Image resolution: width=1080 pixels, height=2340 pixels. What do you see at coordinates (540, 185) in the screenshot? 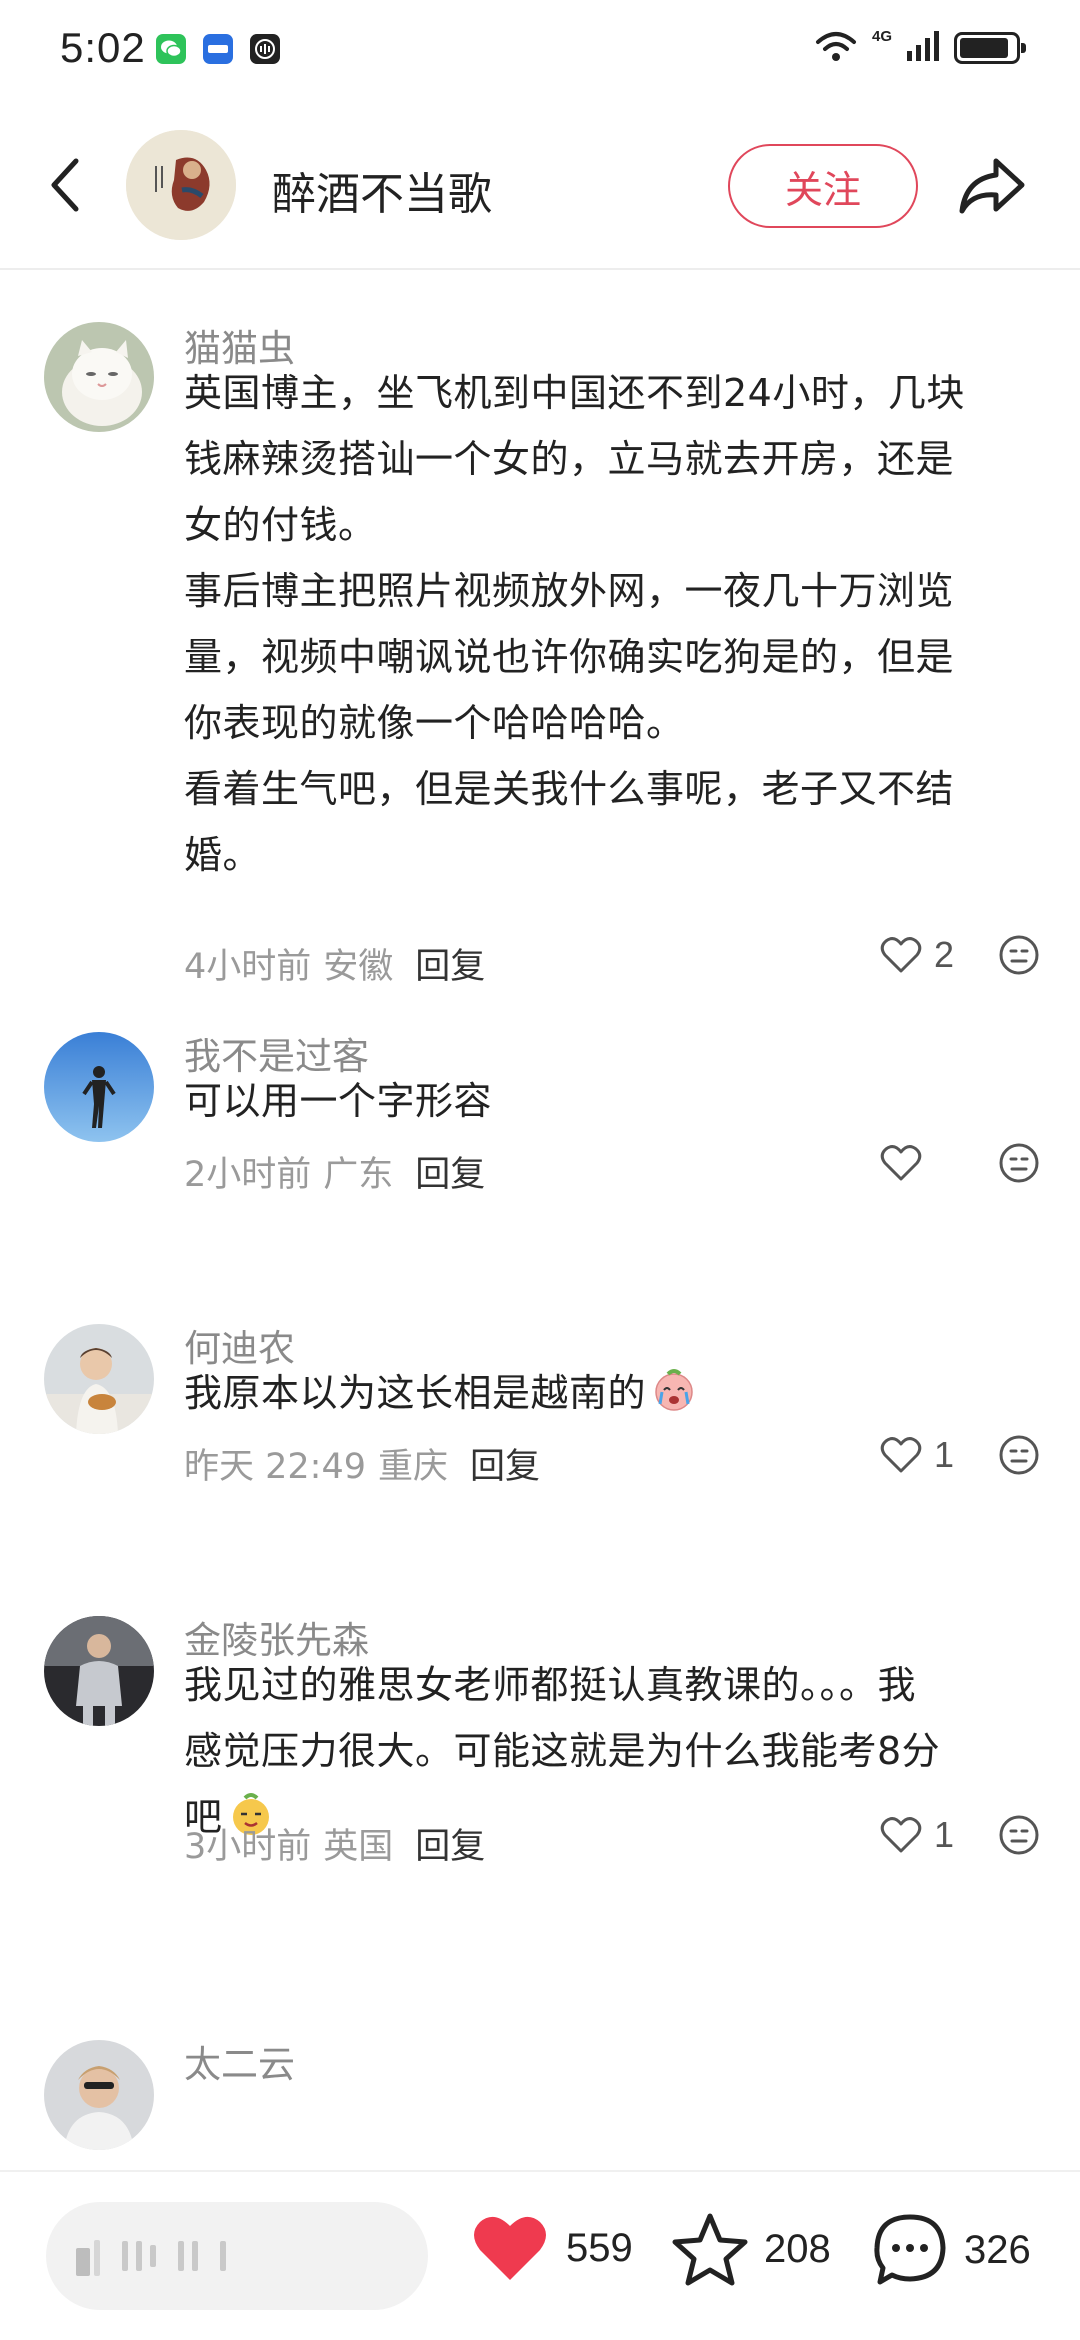
I see `header: 醉酒不当歌 关注` at bounding box center [540, 185].